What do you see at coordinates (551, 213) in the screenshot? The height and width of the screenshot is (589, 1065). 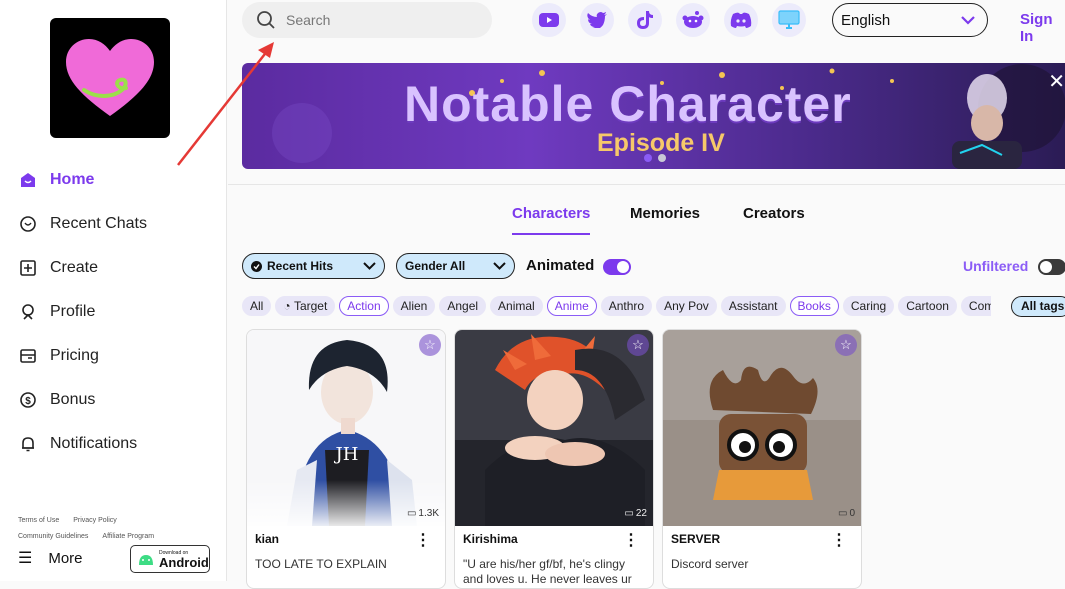 I see `tab-characters: Characters` at bounding box center [551, 213].